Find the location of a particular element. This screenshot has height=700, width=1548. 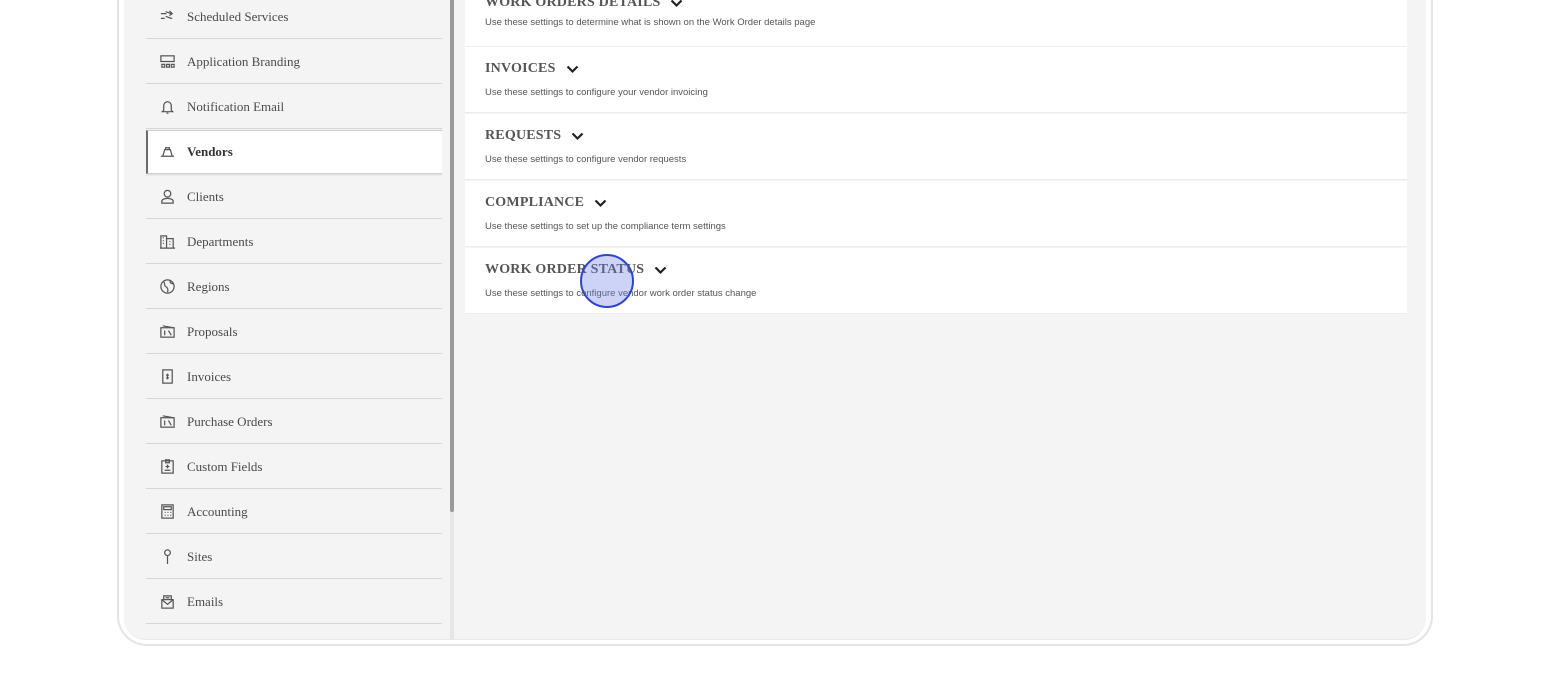

sidebar-item-label: Proposals is located at coordinates (212, 331).